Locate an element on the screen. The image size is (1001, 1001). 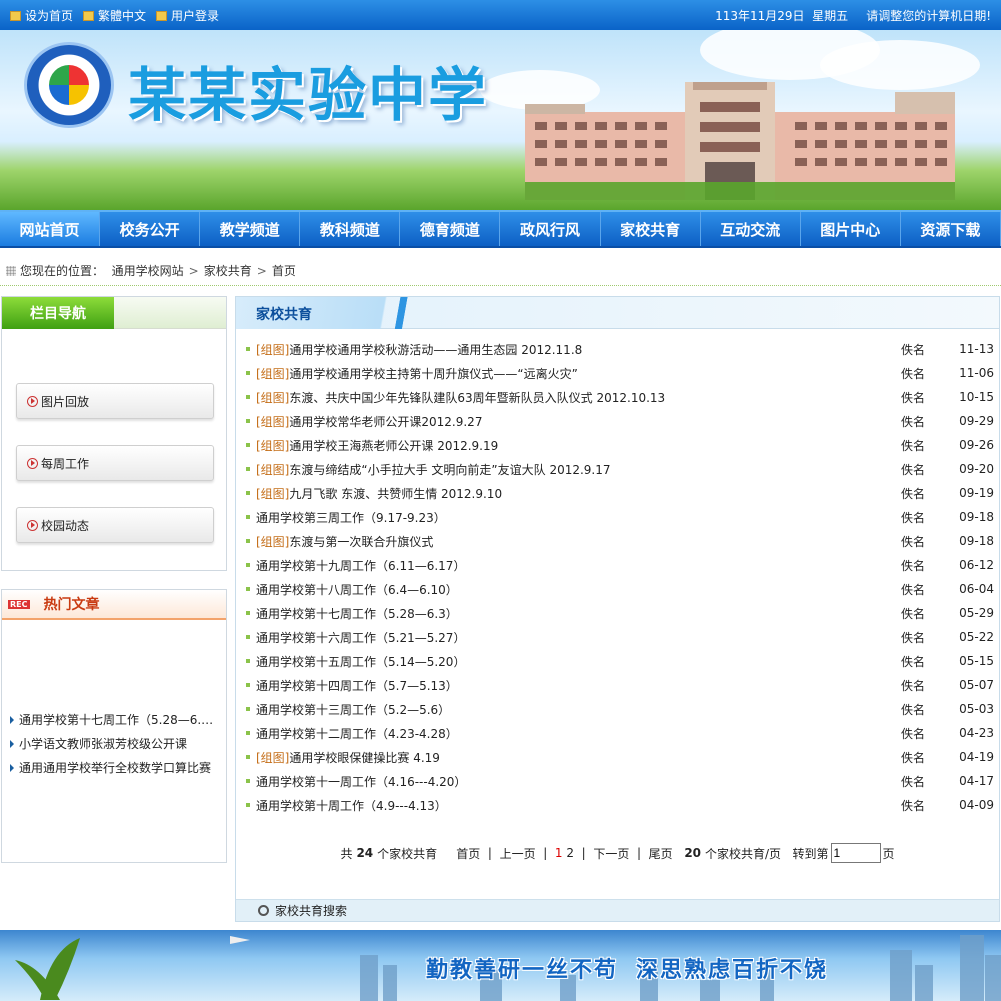
article-link: 通用学校第三周工作（9.17-9.23） is located at coordinates (351, 517).